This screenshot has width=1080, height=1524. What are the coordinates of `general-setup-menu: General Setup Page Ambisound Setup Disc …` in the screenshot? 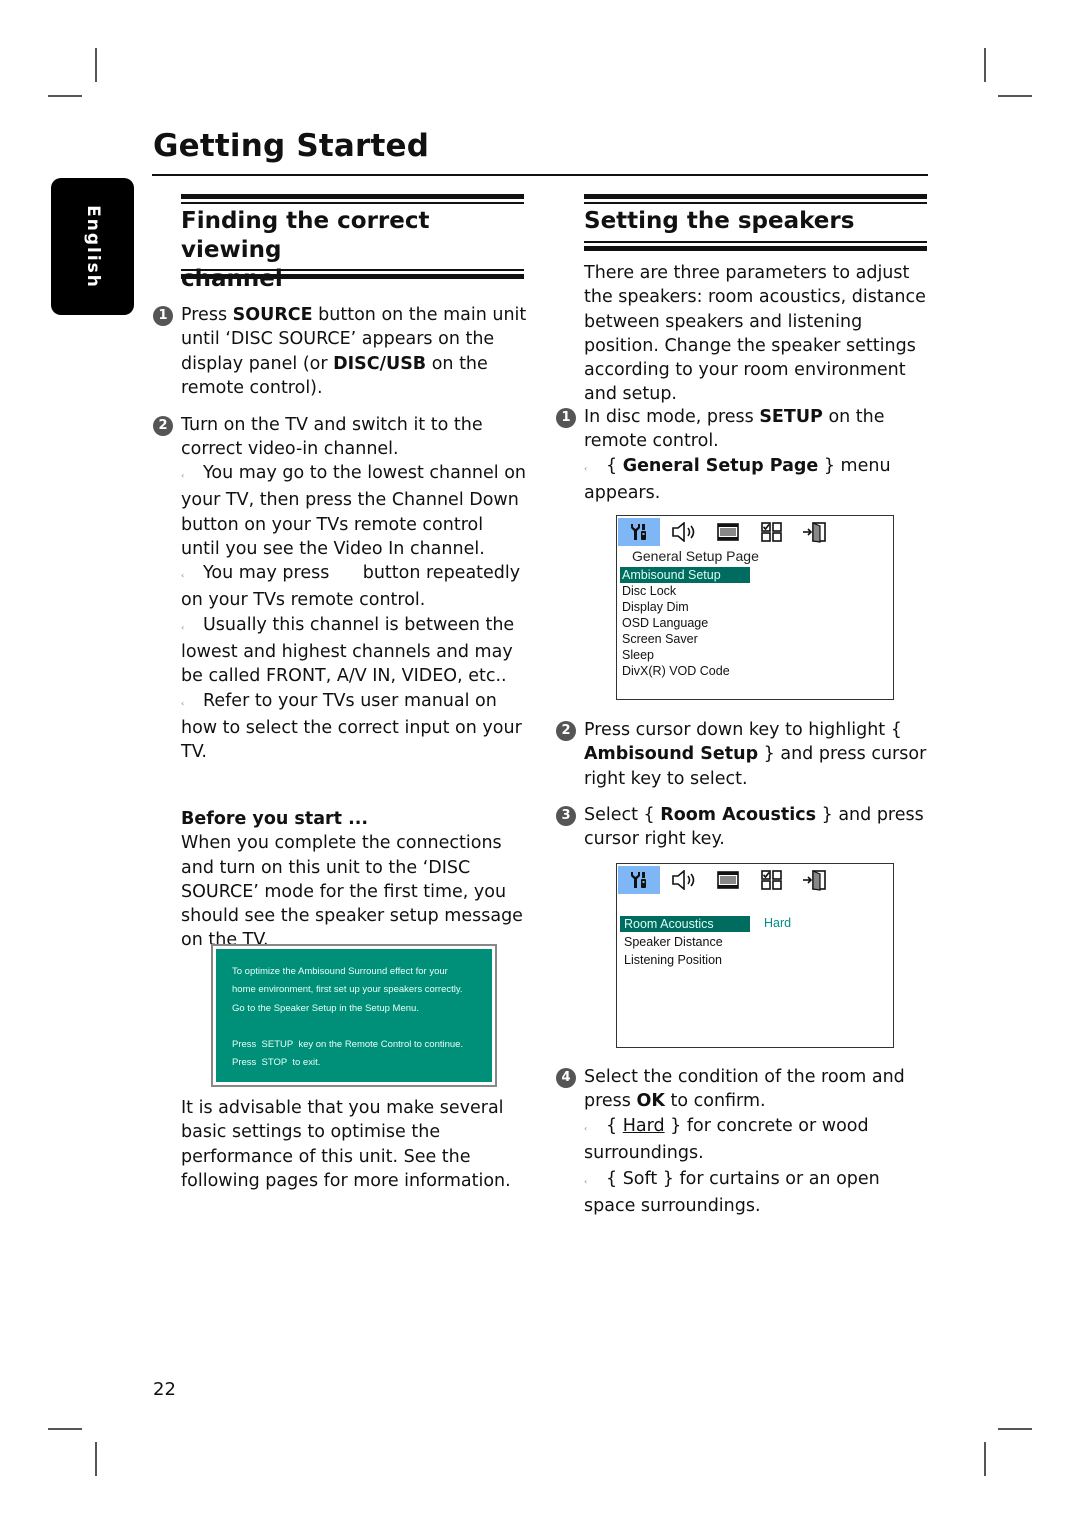 It's located at (755, 607).